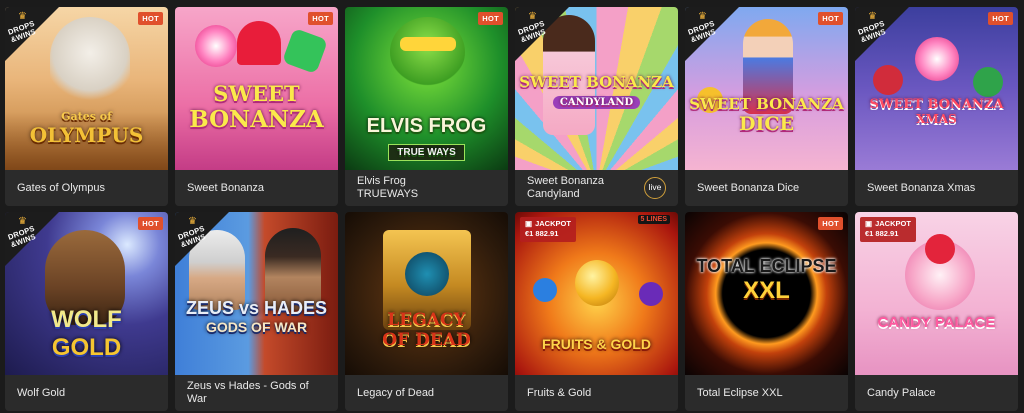 The image size is (1024, 413). Describe the element at coordinates (901, 392) in the screenshot. I see `game-title: Candy Palace` at that location.